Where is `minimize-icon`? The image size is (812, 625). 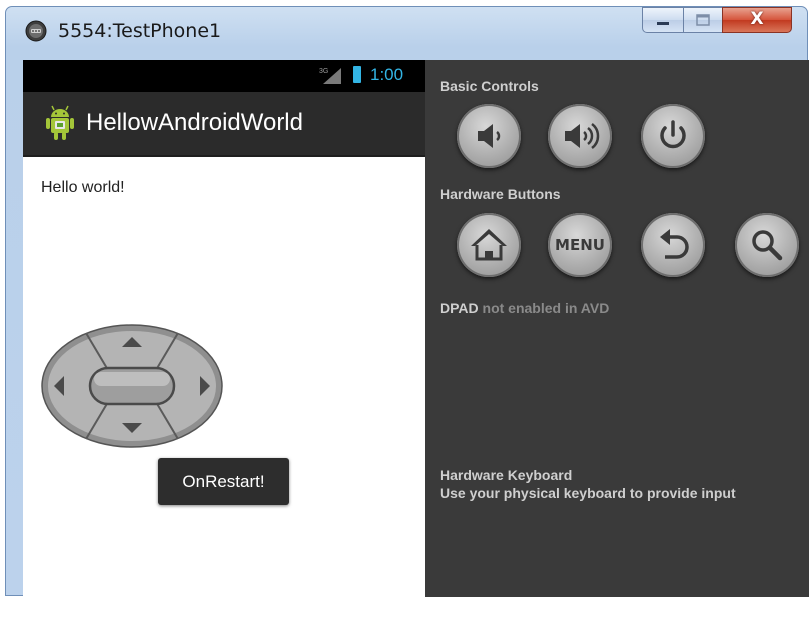 minimize-icon is located at coordinates (663, 23).